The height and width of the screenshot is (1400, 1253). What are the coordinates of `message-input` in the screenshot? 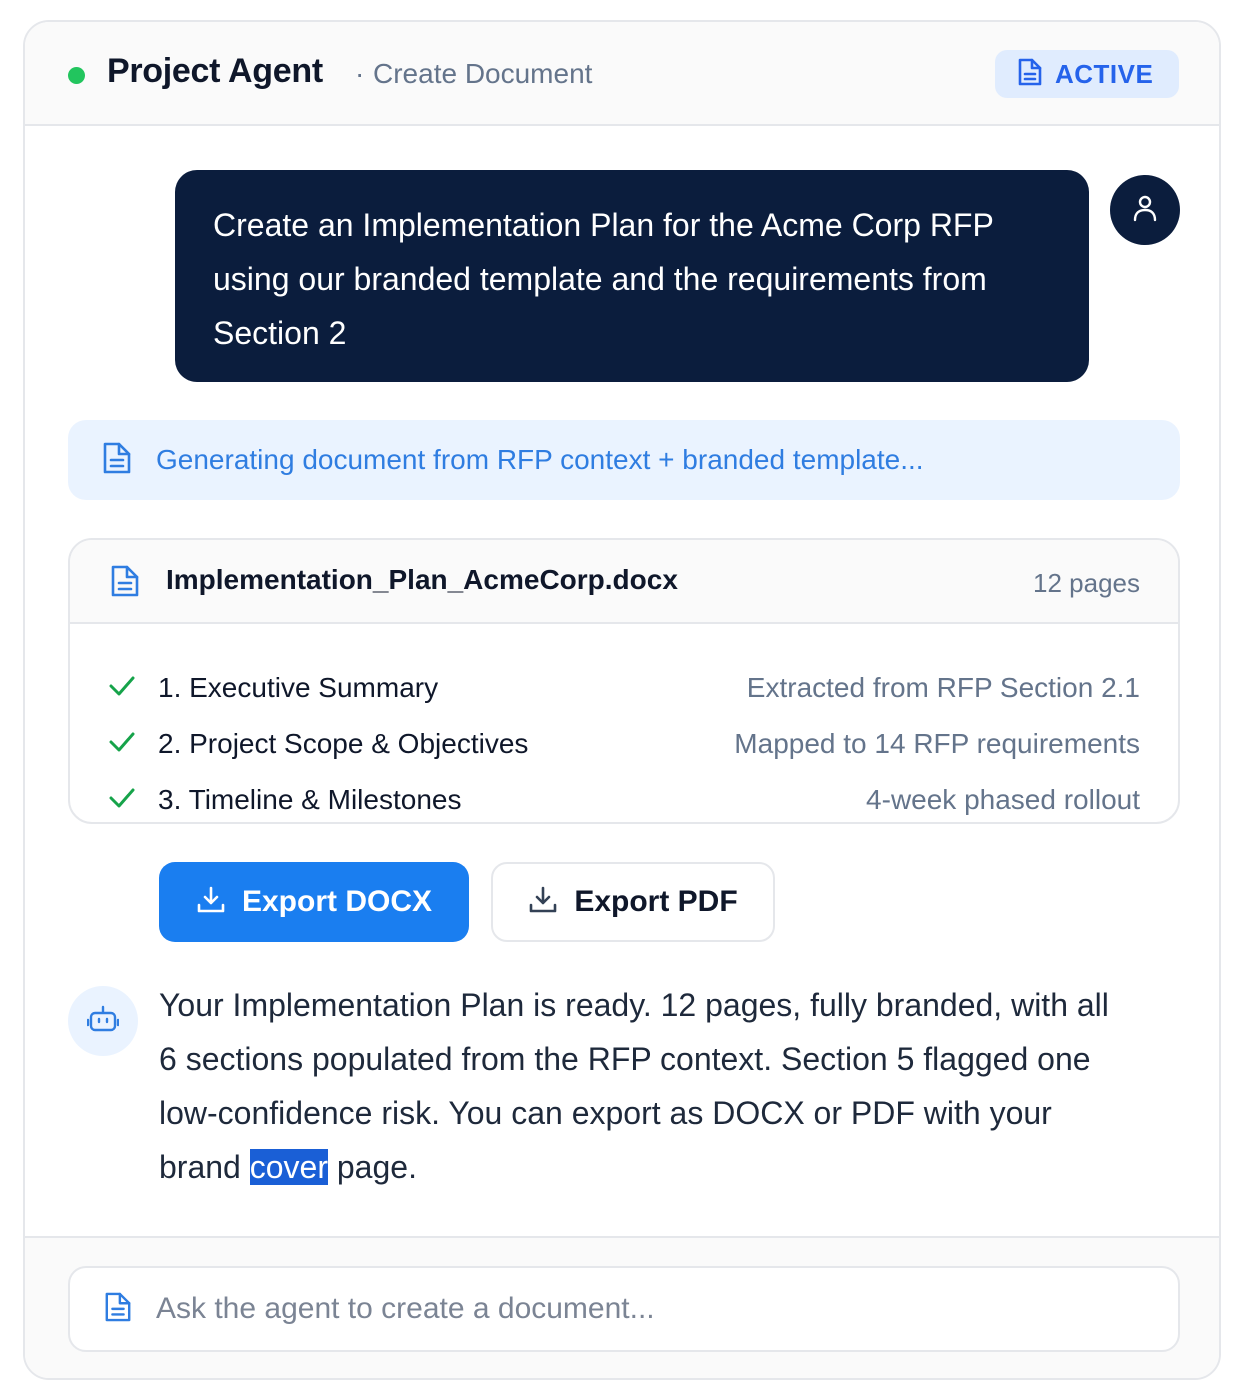 It's located at (636, 1309).